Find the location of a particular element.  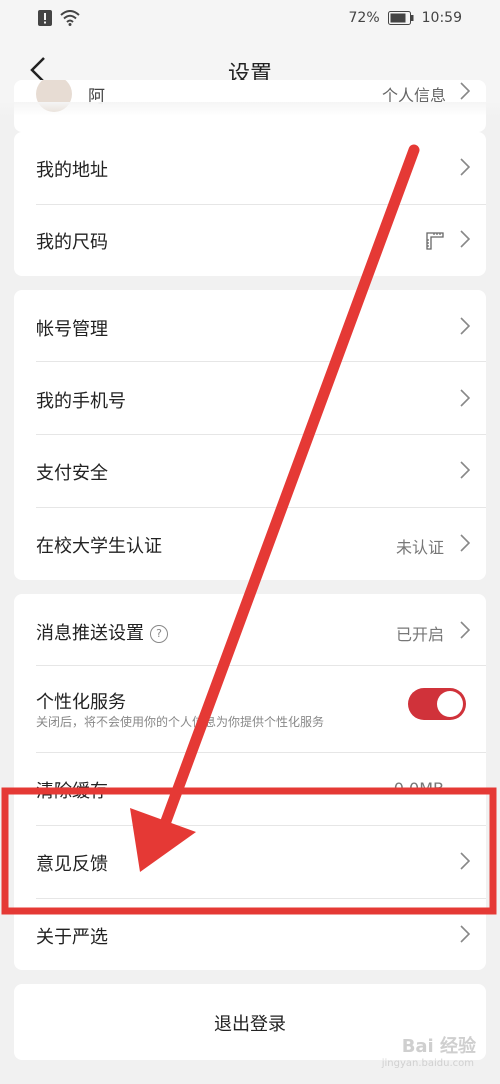

wifi-icon is located at coordinates (70, 18).